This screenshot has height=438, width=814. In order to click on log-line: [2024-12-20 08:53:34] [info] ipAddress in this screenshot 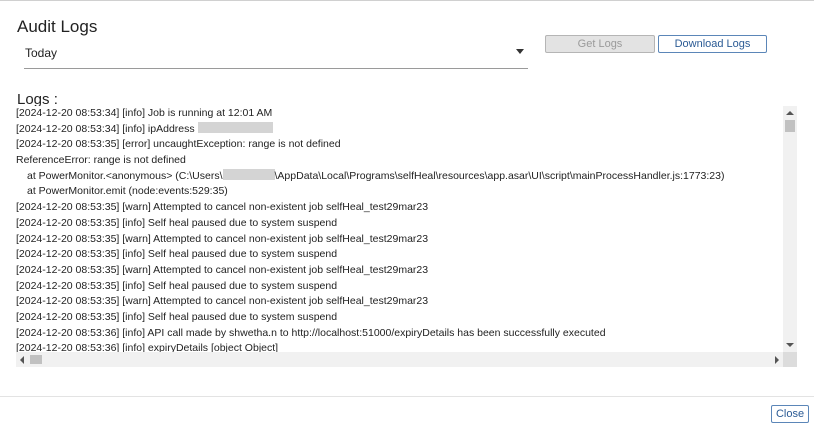, I will do `click(398, 129)`.